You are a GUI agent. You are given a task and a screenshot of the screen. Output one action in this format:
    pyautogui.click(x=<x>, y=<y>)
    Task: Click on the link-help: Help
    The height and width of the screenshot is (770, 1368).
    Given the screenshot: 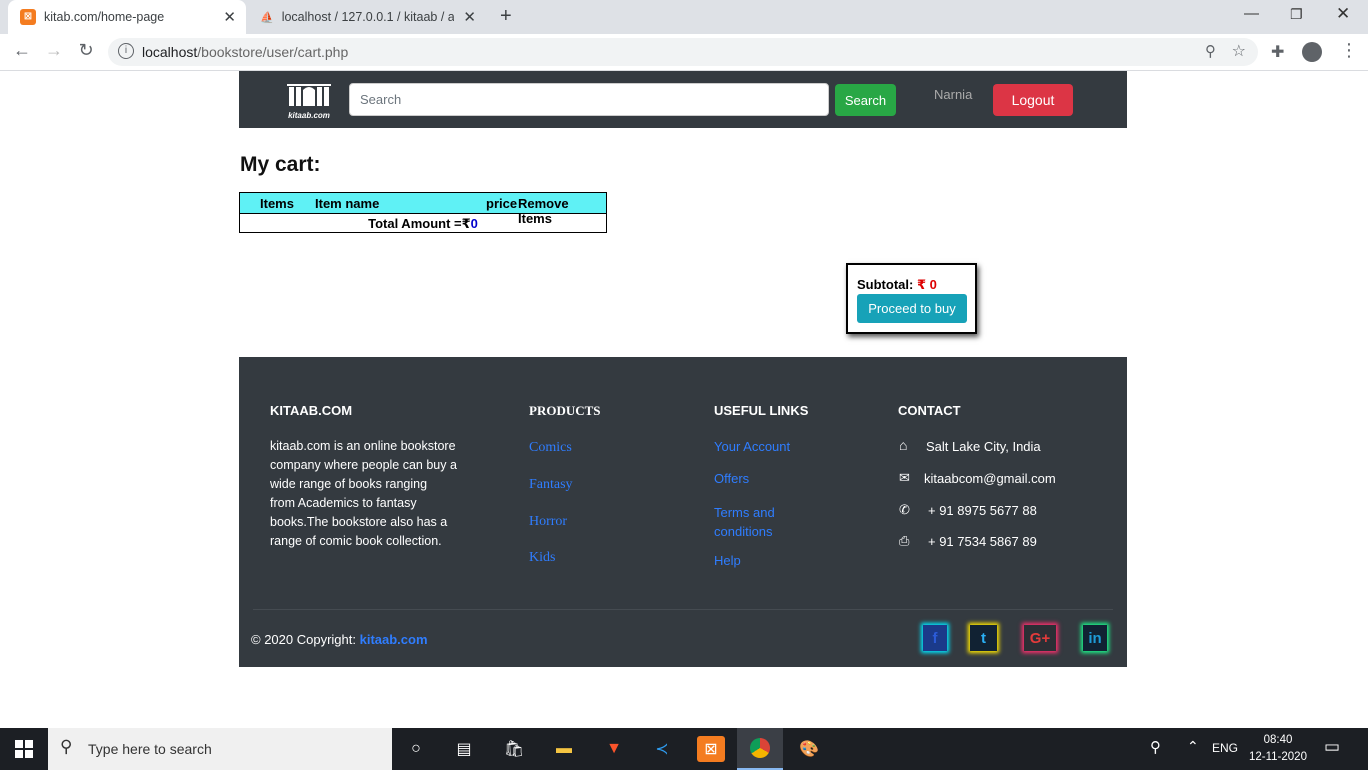 What is the action you would take?
    pyautogui.click(x=727, y=560)
    